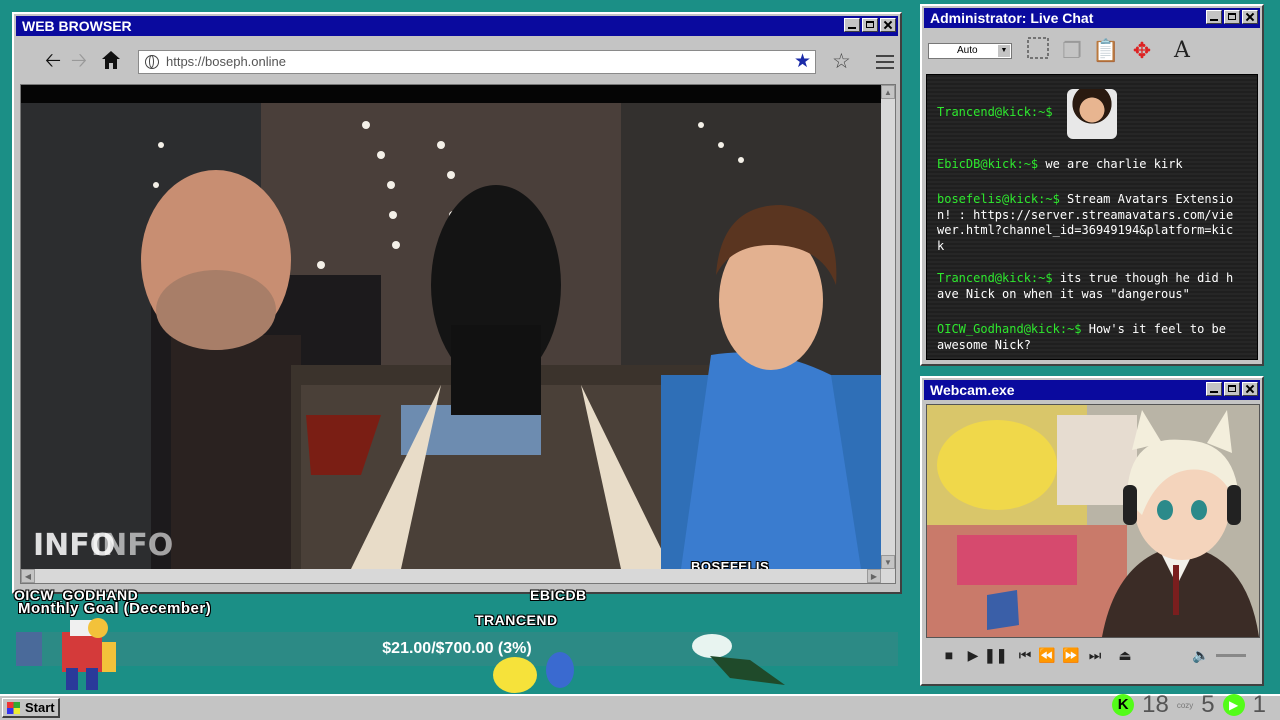 The image size is (1280, 720). I want to click on paste-icon: 📋, so click(1106, 51).